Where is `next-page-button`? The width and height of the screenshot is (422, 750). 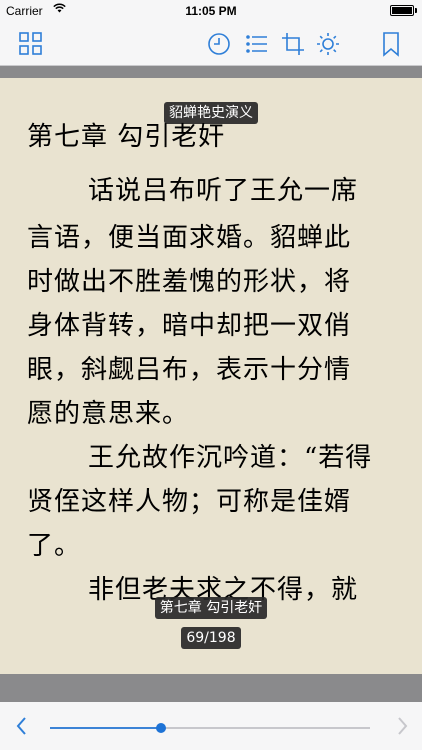
next-page-button is located at coordinates (402, 726).